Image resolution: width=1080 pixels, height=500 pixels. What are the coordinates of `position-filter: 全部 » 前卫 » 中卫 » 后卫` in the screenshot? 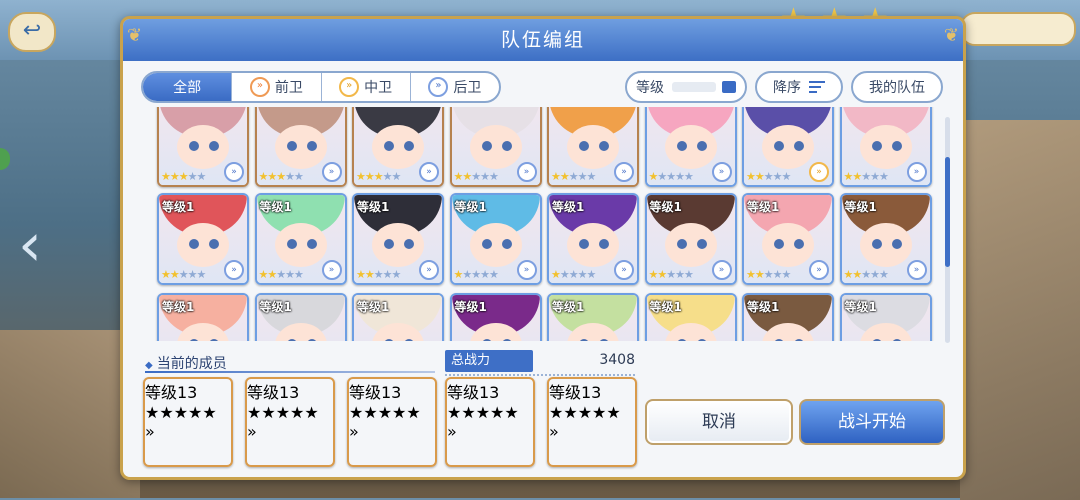 It's located at (321, 87).